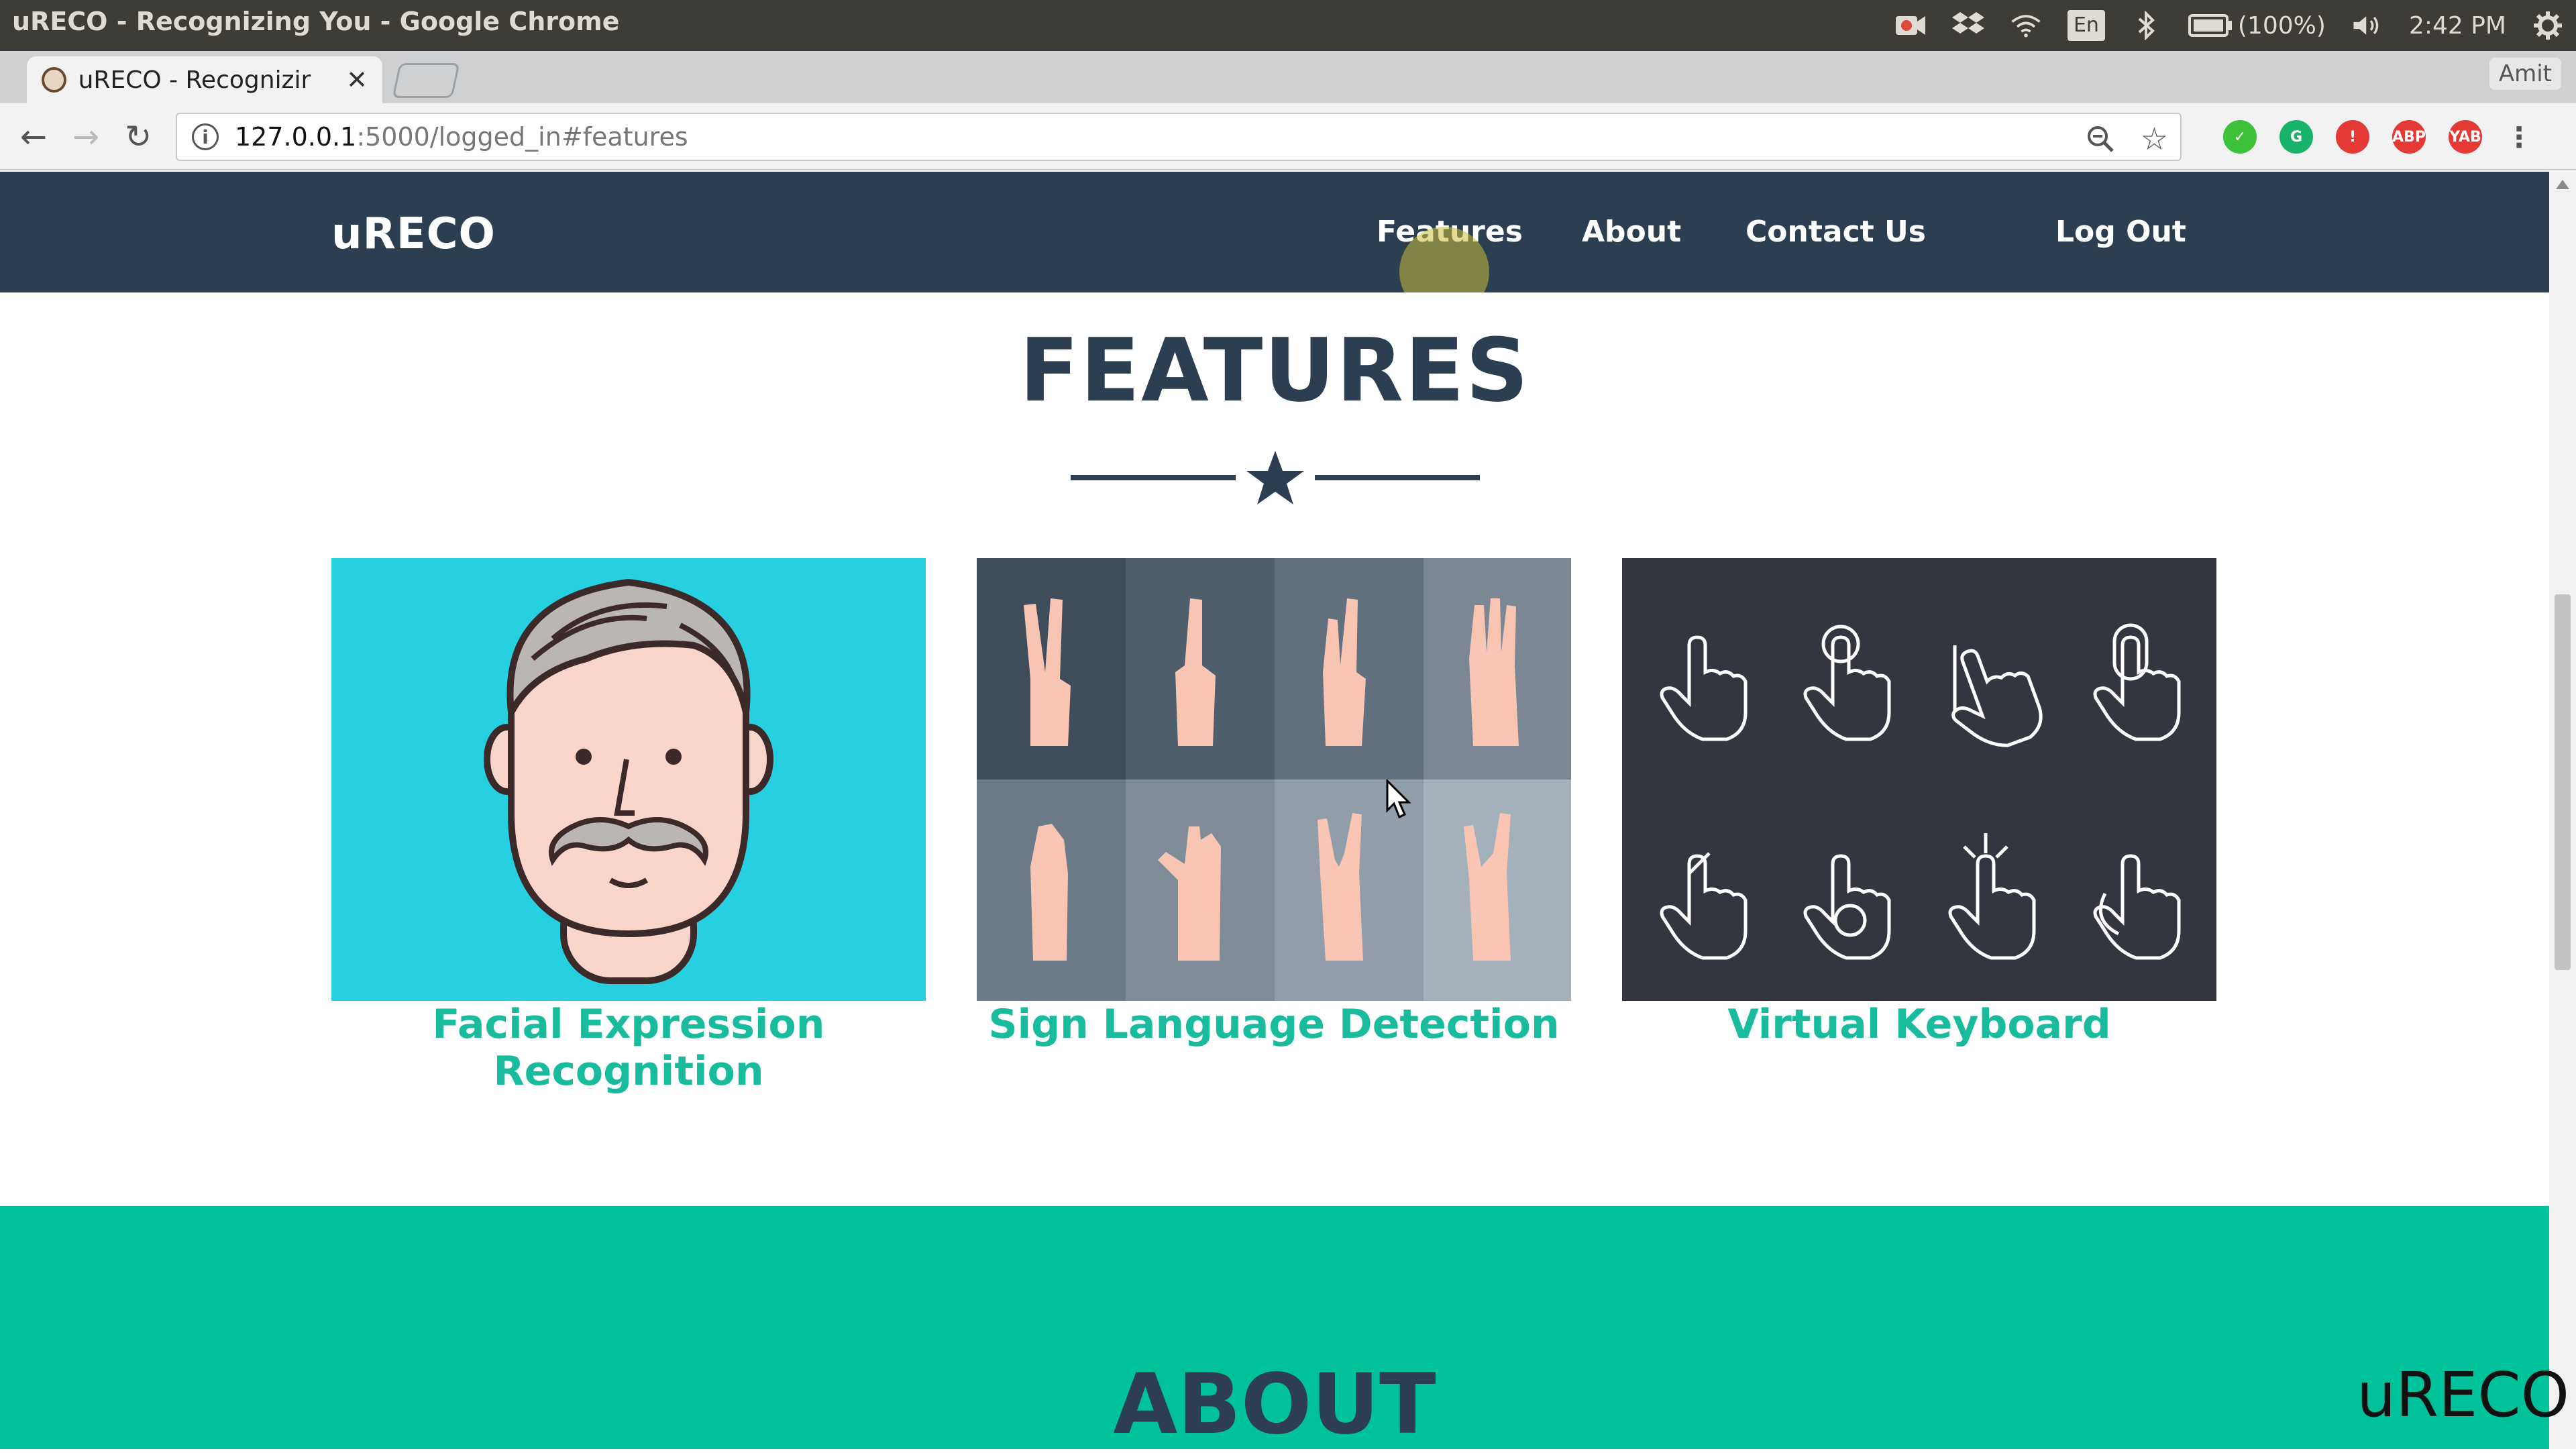 The image size is (2576, 1453). What do you see at coordinates (628, 1071) in the screenshot?
I see `feature-title-facial-line2: Recognition` at bounding box center [628, 1071].